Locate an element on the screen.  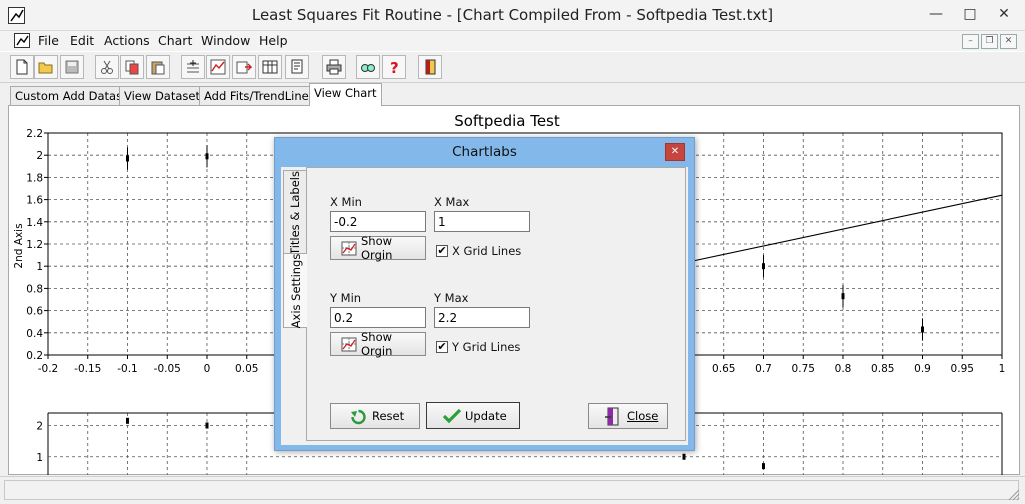
refresh-icon is located at coordinates (358, 417).